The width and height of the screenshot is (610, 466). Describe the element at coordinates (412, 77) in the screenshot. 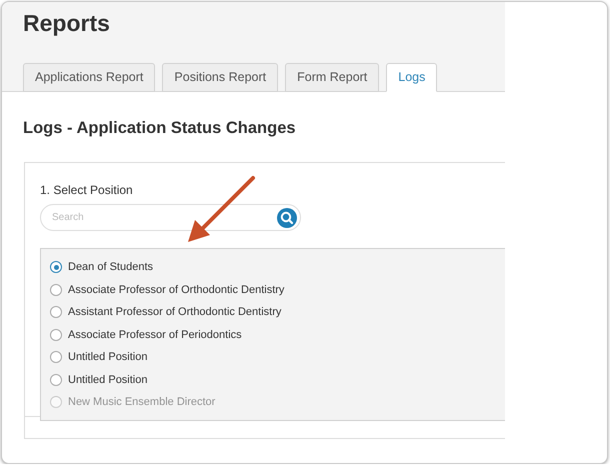

I see `report-tab: Logs` at that location.